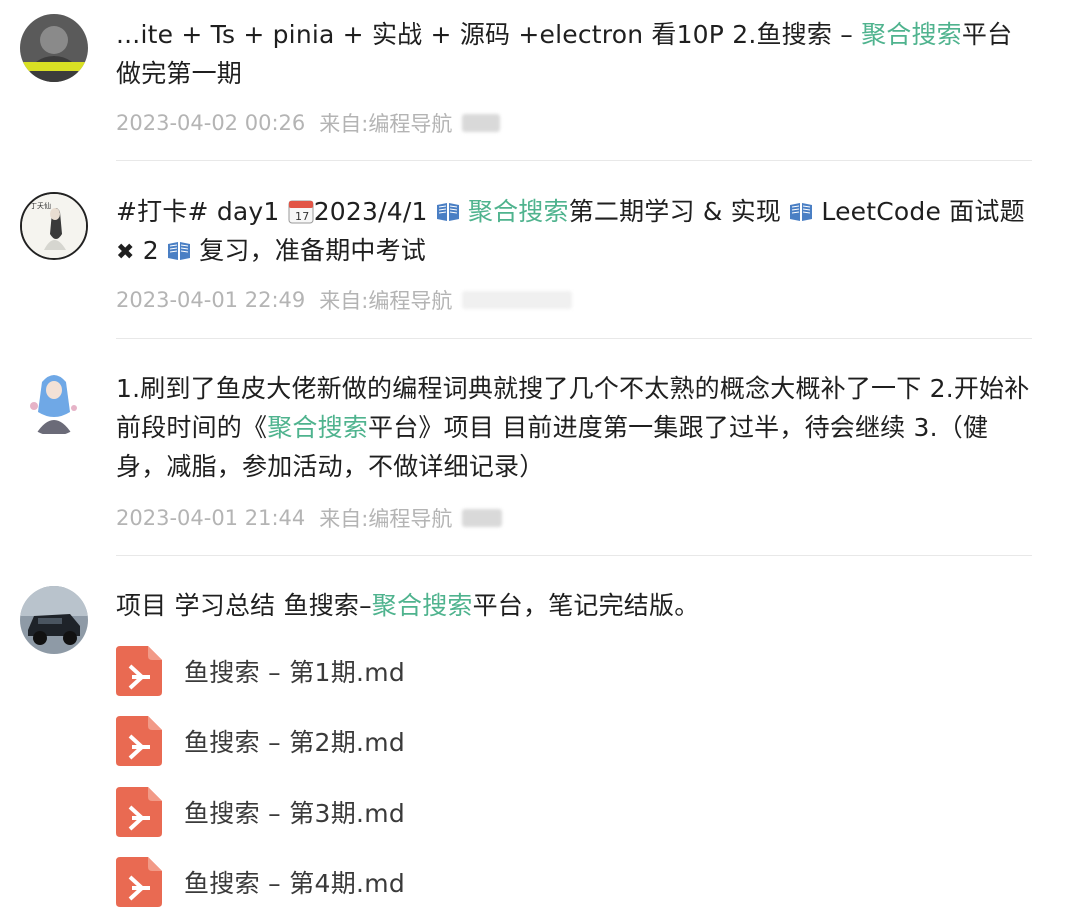 The height and width of the screenshot is (914, 1080). I want to click on post-text-part: #打卡# day1, so click(202, 211).